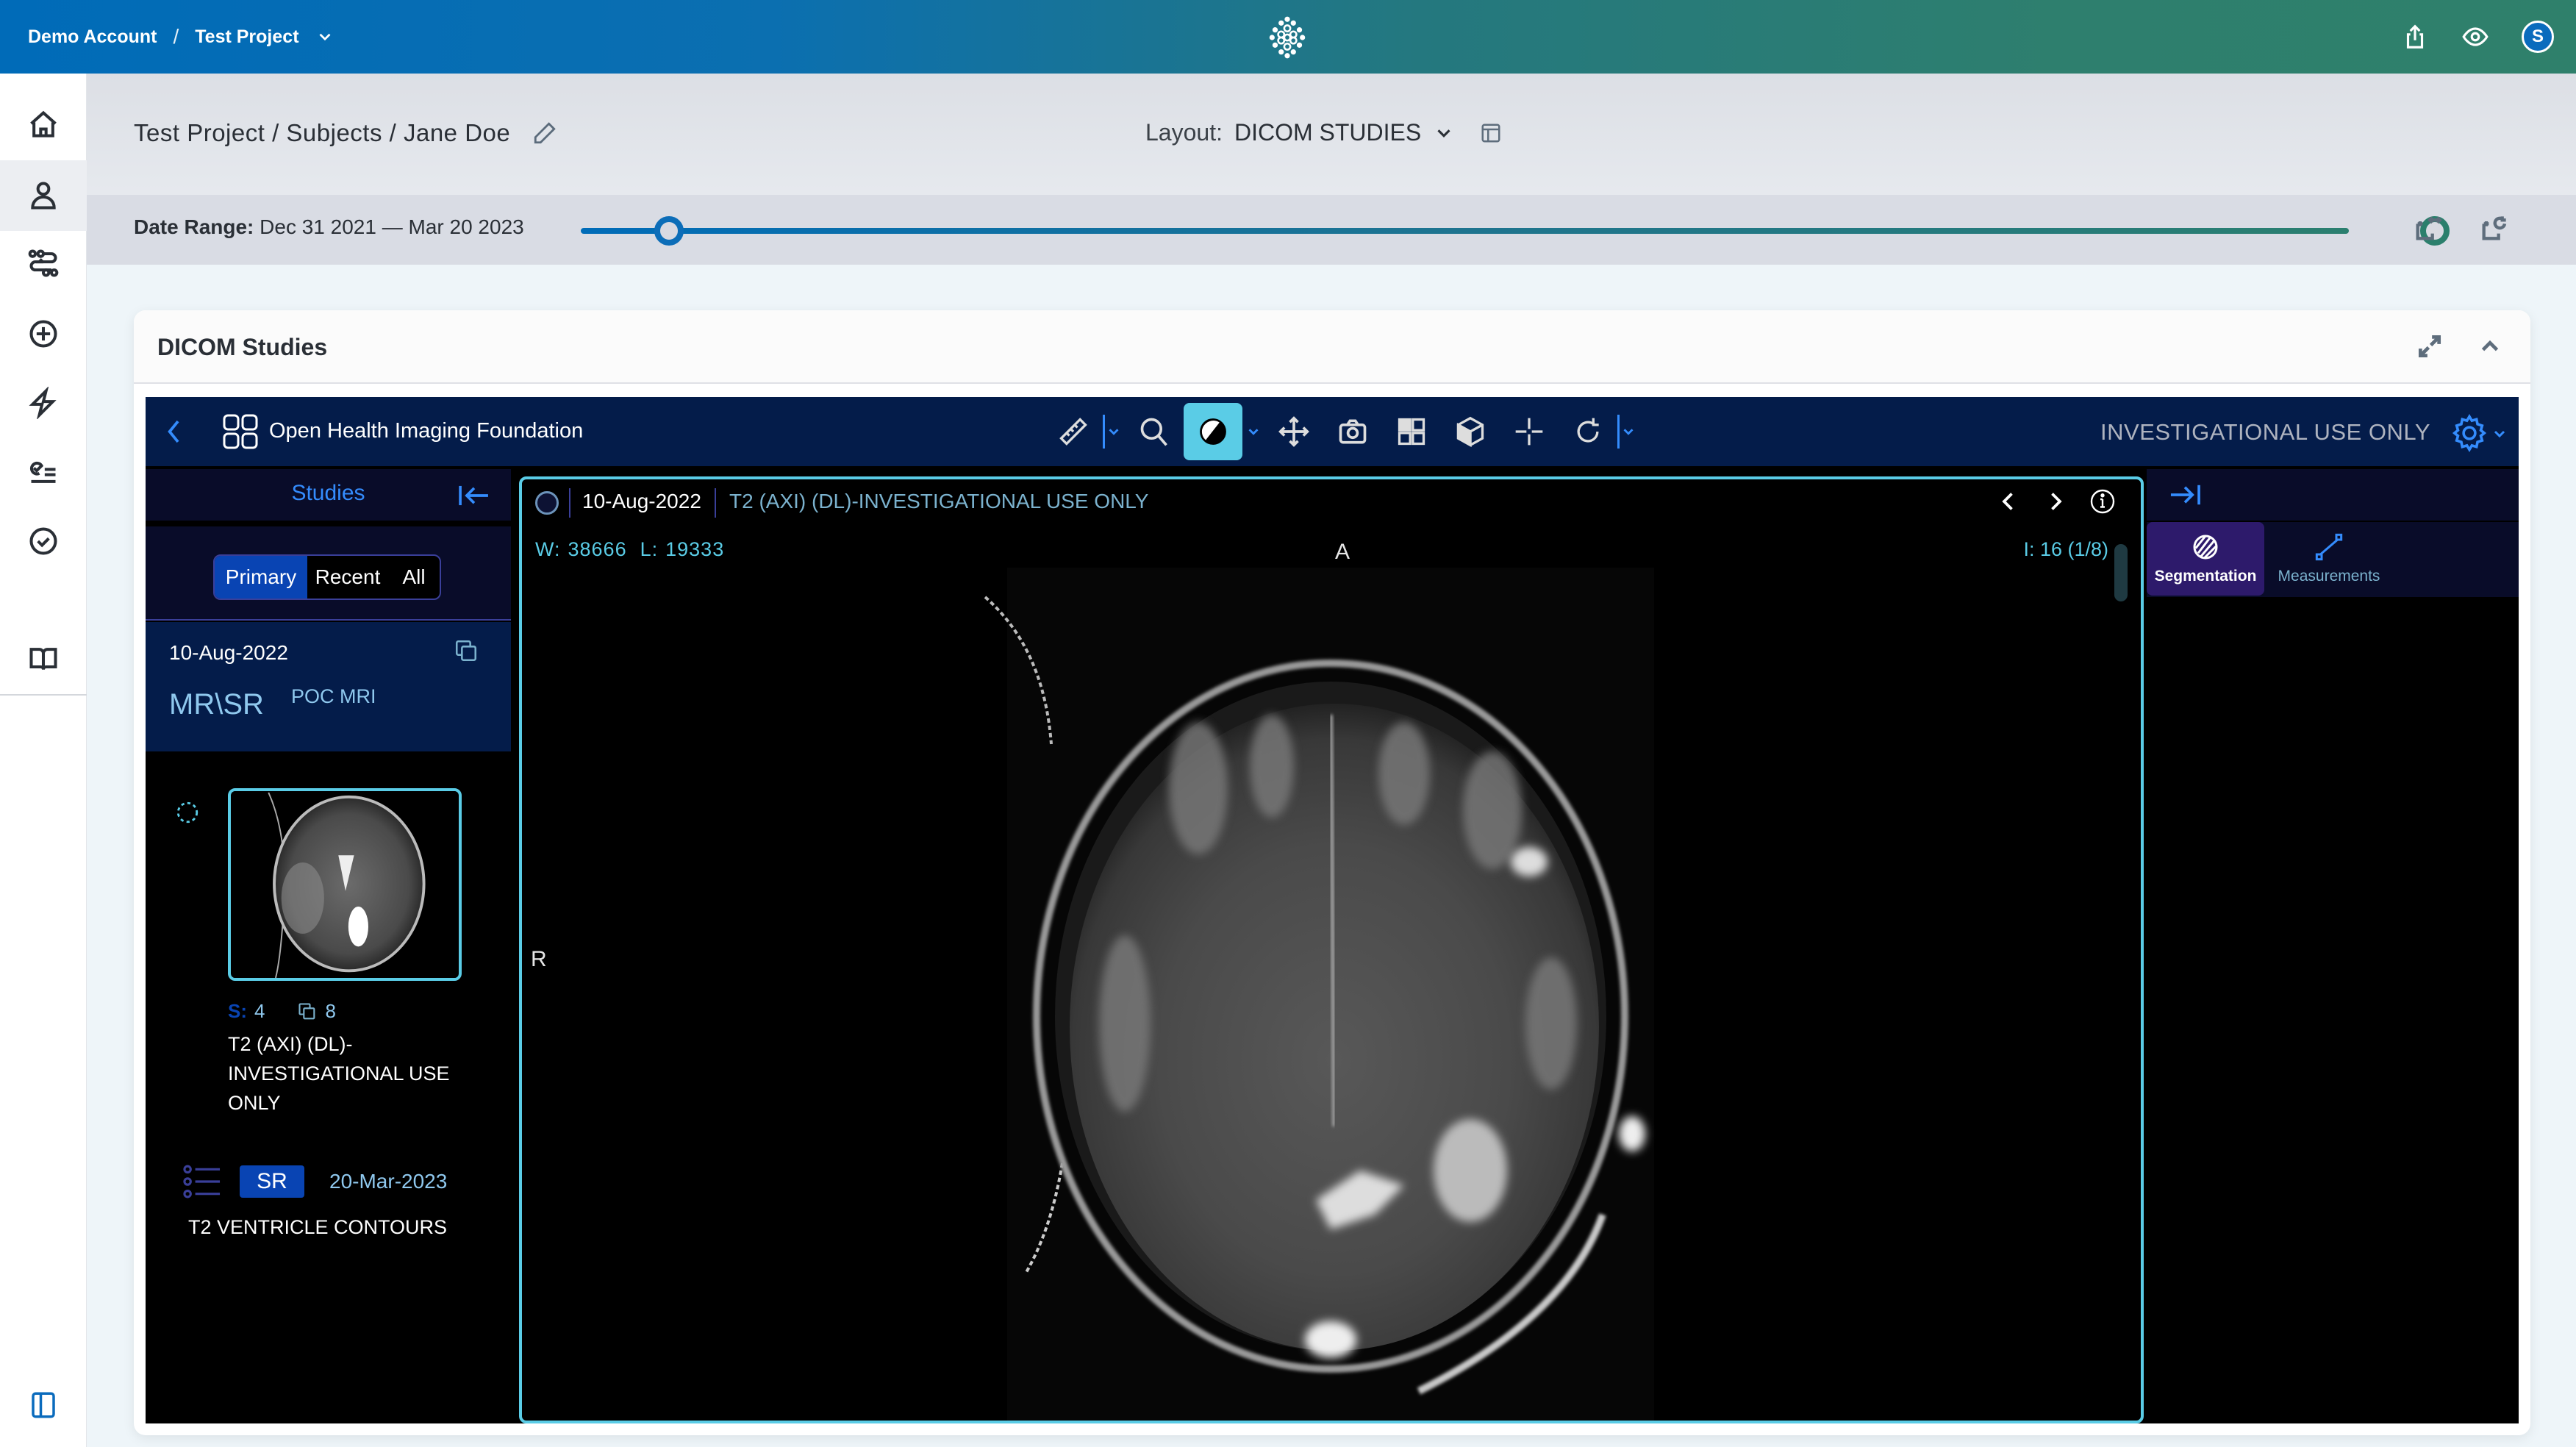 The width and height of the screenshot is (2576, 1447). Describe the element at coordinates (345, 884) in the screenshot. I see `series-thumbnail` at that location.